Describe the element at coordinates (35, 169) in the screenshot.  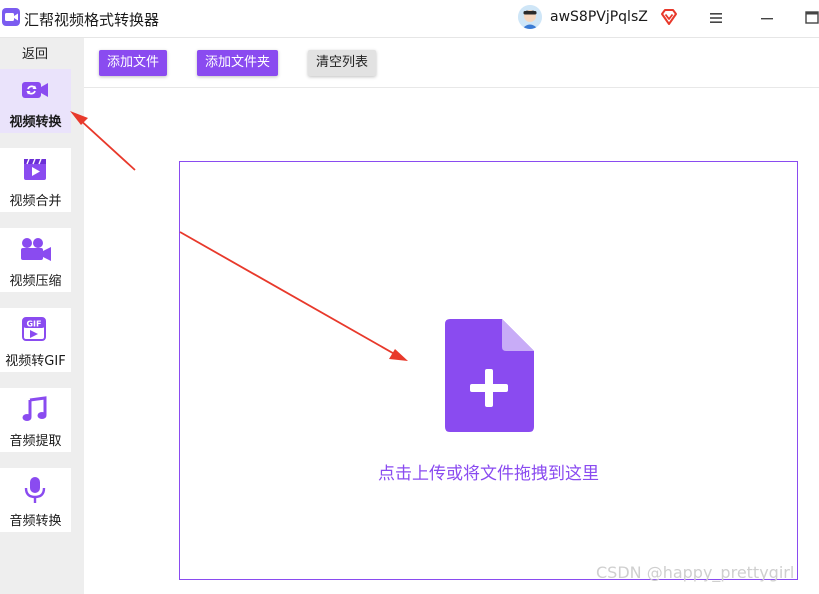
I see `video-merge-icon` at that location.